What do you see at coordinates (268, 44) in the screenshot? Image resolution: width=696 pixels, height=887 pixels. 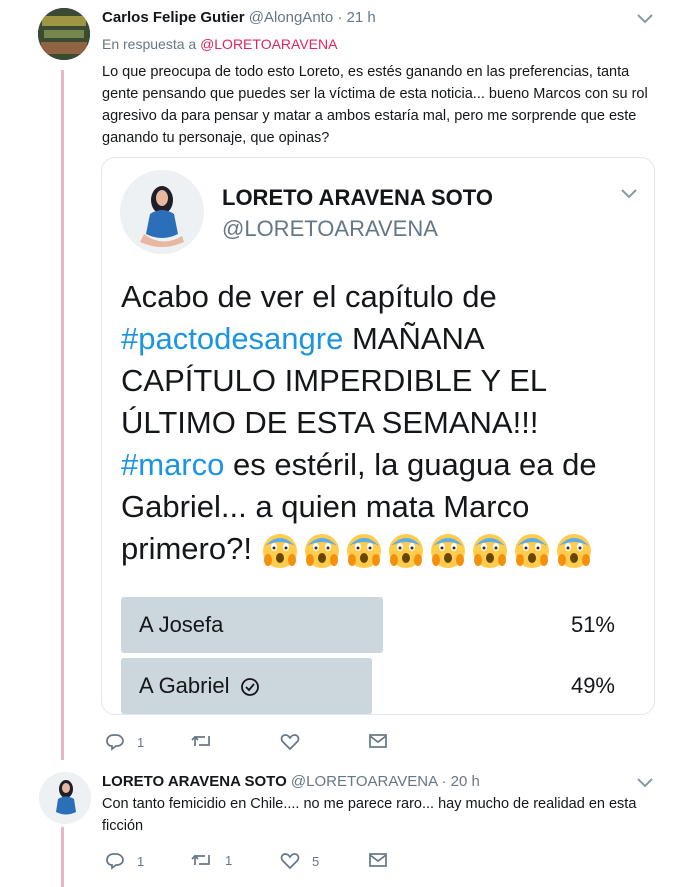 I see `reply-mention-link: @LORETOARAVENA` at bounding box center [268, 44].